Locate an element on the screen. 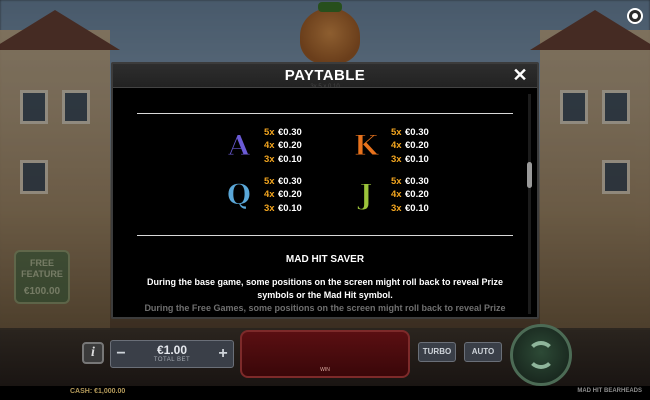 The width and height of the screenshot is (650, 400). stake-decrease-button: − is located at coordinates (121, 354).